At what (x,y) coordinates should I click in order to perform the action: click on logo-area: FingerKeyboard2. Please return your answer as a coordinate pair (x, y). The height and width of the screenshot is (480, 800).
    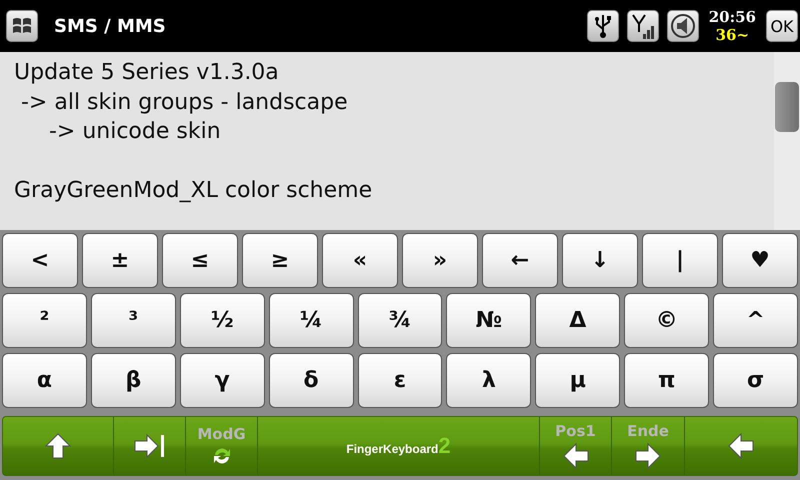
    Looking at the image, I should click on (399, 446).